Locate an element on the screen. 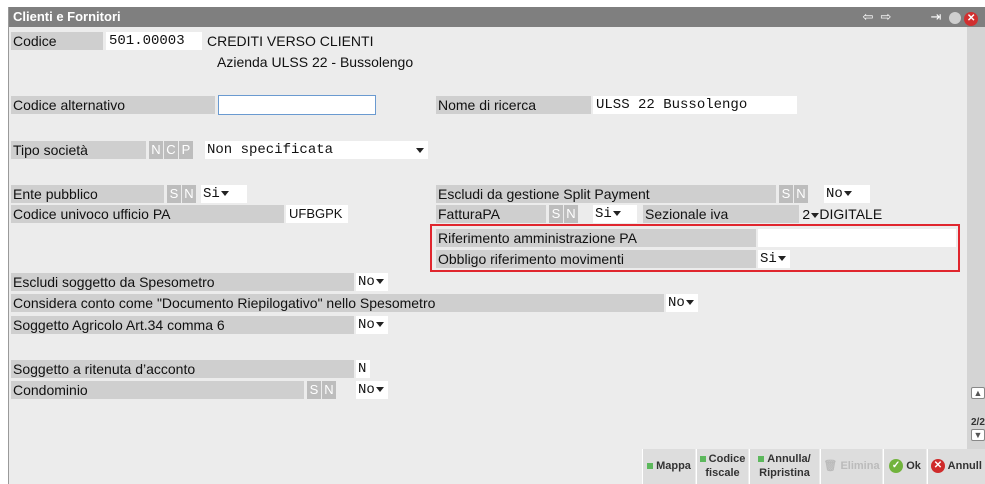 The height and width of the screenshot is (484, 985). obbligo-rif-label: Obbligo riferimento movimenti is located at coordinates (596, 259).